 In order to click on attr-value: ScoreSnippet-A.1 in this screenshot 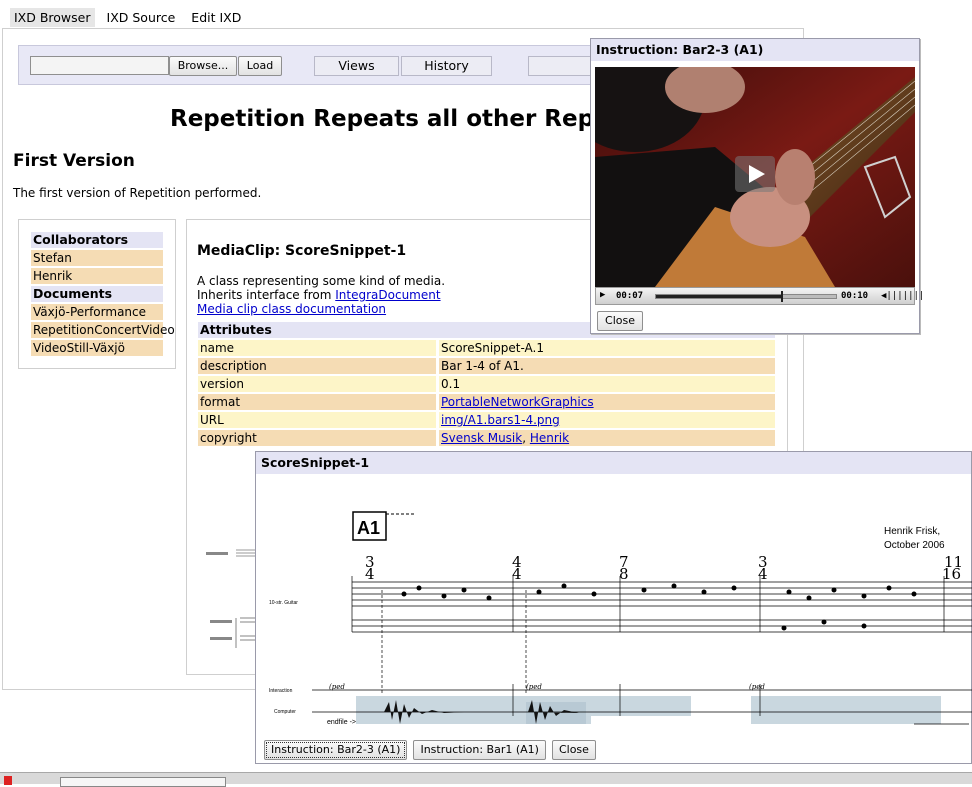, I will do `click(607, 348)`.